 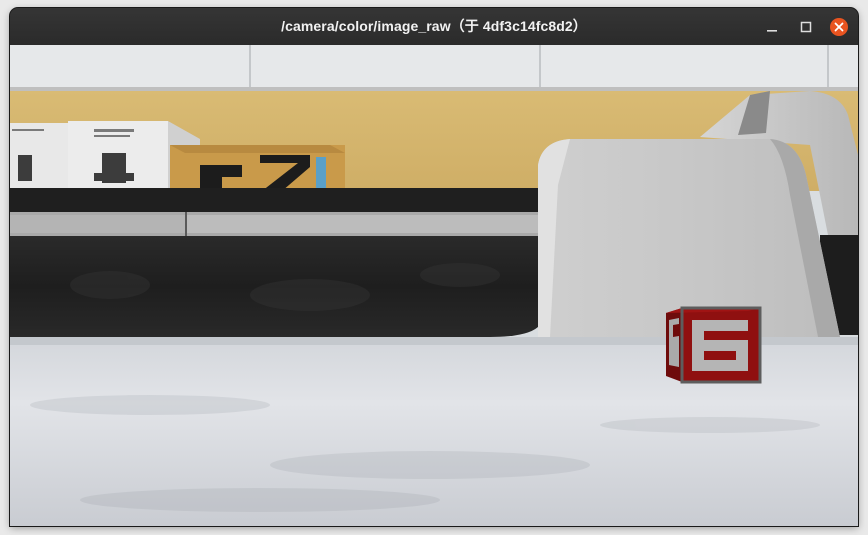 I want to click on window-title: /camera/color/image_raw（于 4df3c14fc8d2）, so click(x=434, y=26).